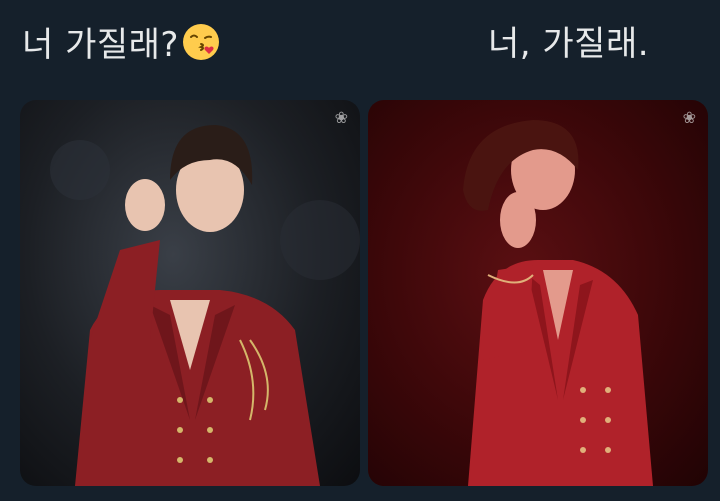 The width and height of the screenshot is (720, 501). What do you see at coordinates (569, 44) in the screenshot?
I see `right-caption: 너, 가질래.` at bounding box center [569, 44].